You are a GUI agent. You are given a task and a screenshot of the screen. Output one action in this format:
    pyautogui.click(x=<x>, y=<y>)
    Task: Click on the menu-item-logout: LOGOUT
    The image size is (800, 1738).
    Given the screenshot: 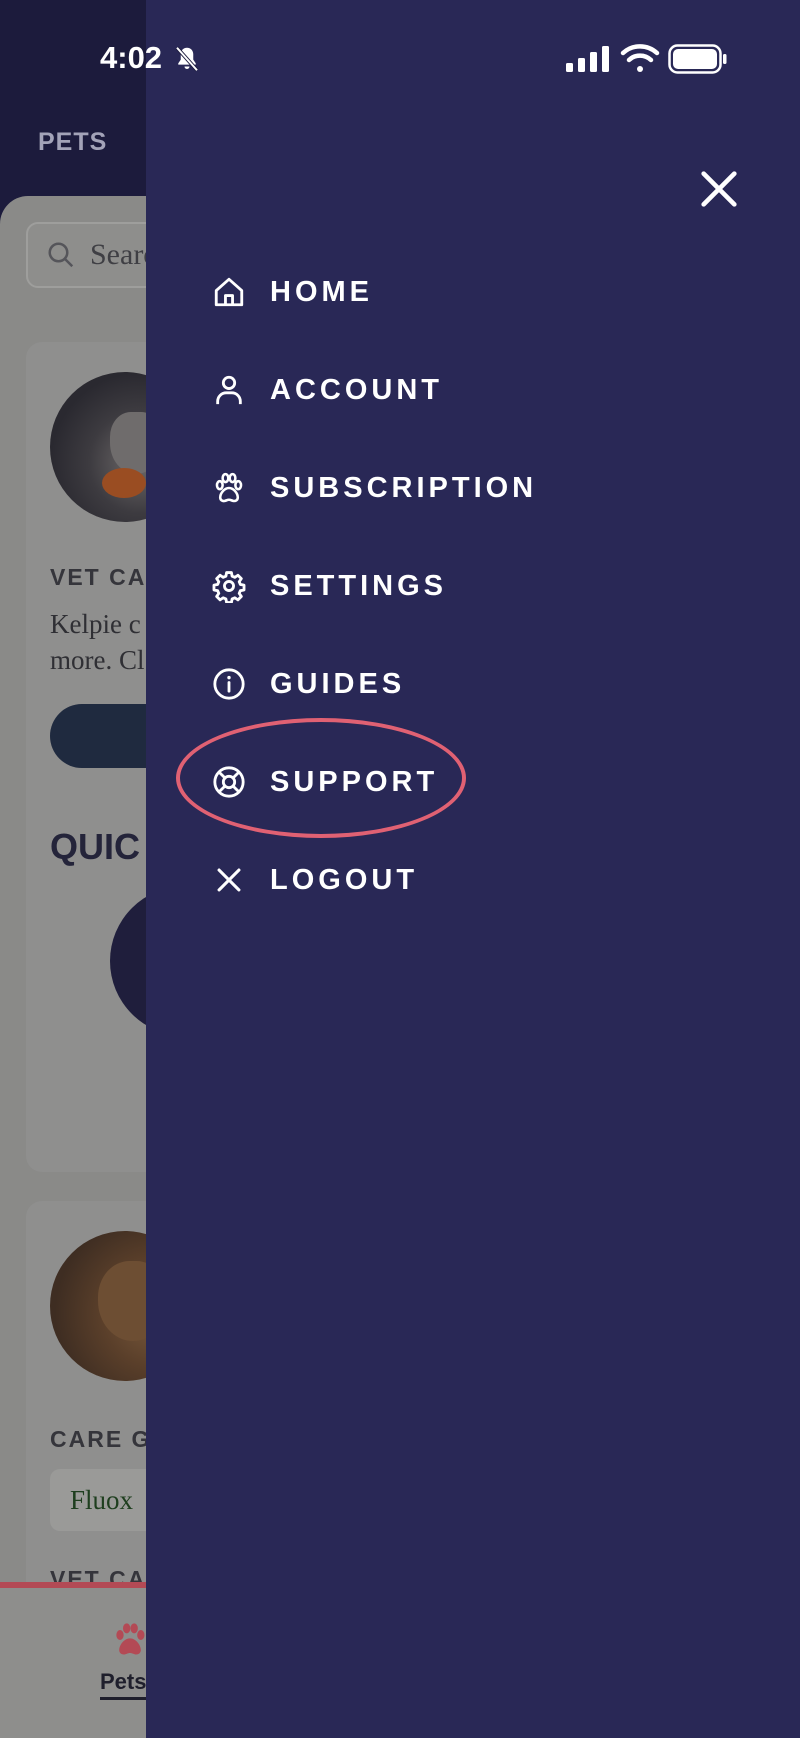 What is the action you would take?
    pyautogui.click(x=315, y=880)
    